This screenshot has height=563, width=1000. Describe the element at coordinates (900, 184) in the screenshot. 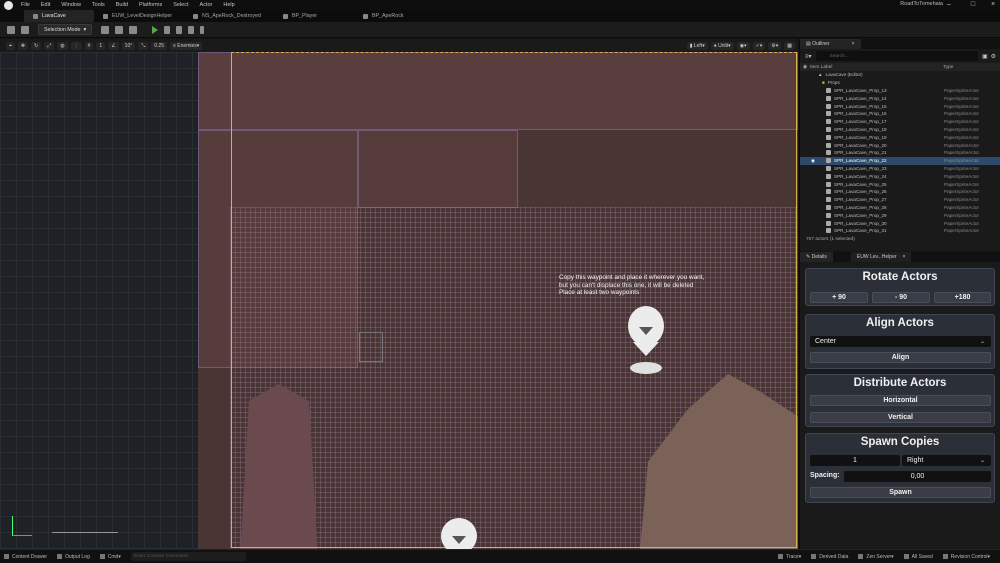

I see `outliner-row: SPR_LavaCave_Prop_25 PaperSpriteActor` at that location.